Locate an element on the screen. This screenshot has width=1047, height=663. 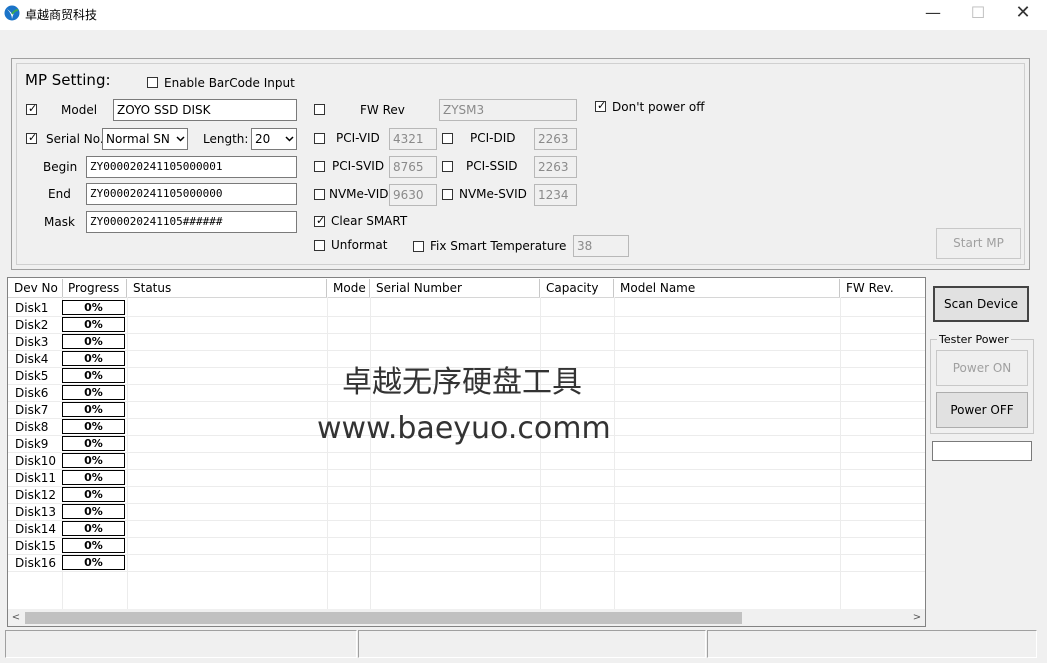
pci-vid-input: 4321 is located at coordinates (413, 139).